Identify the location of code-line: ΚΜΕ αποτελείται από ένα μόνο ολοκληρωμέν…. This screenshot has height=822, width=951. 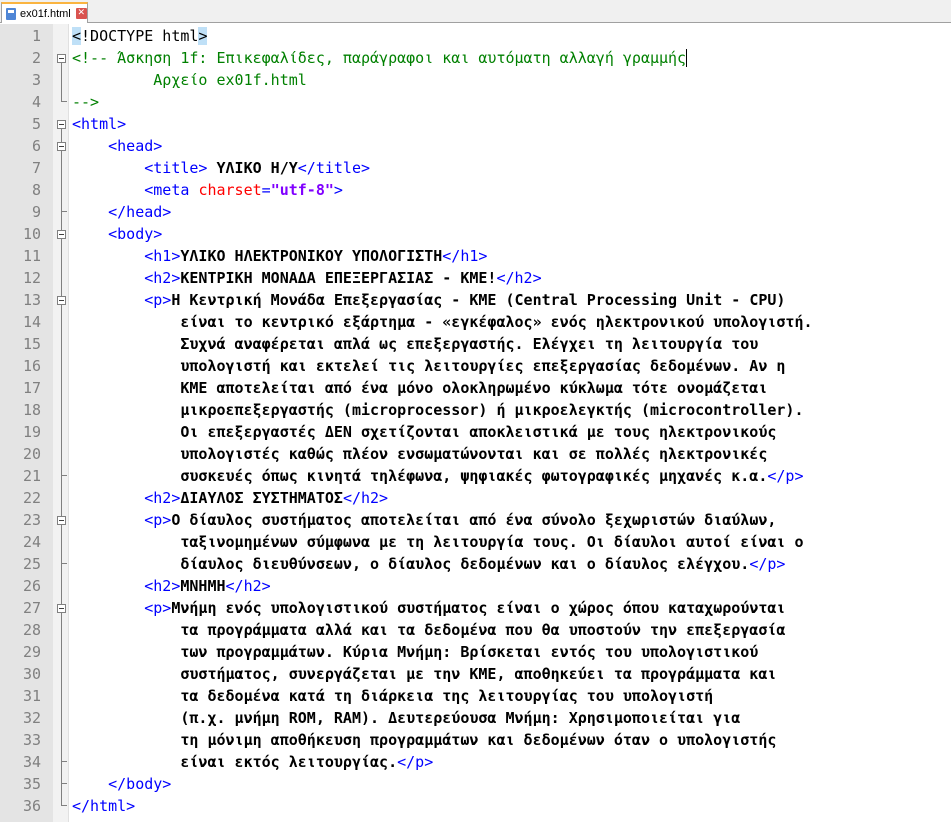
(419, 388).